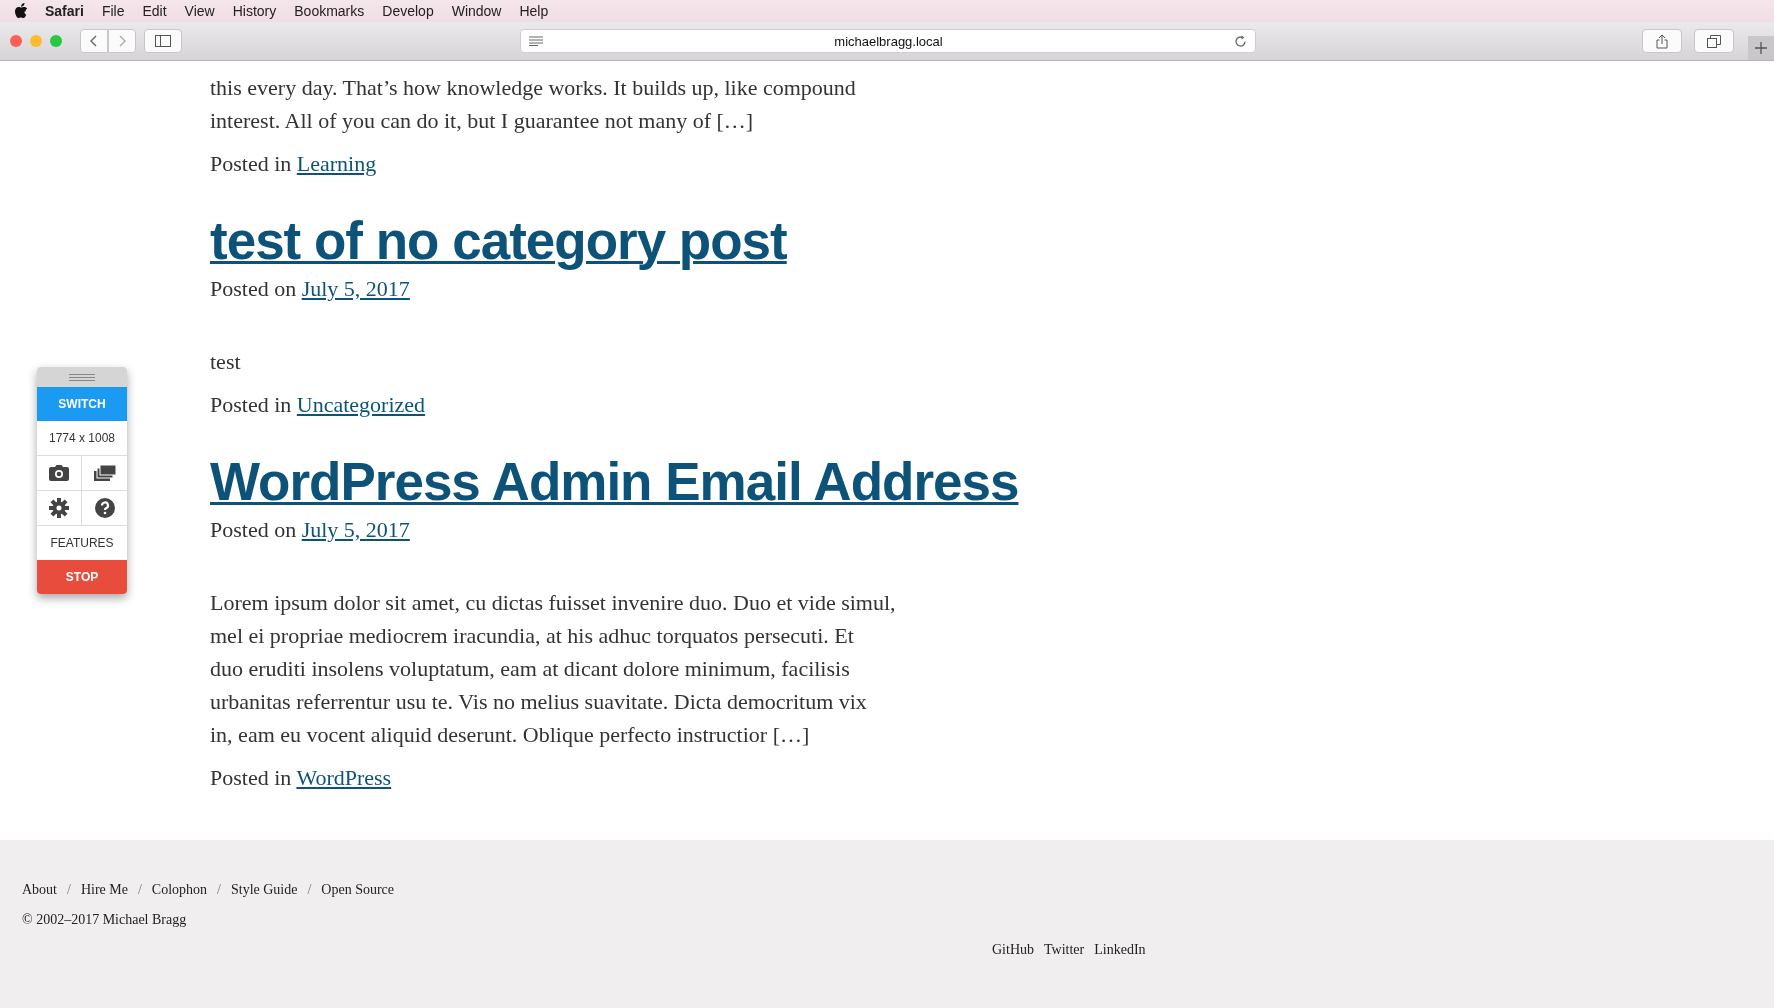 The height and width of the screenshot is (1008, 1774). What do you see at coordinates (482, 121) in the screenshot?
I see `excerpt-line: interest. All of you can do it, but I guarantee not many of […]` at bounding box center [482, 121].